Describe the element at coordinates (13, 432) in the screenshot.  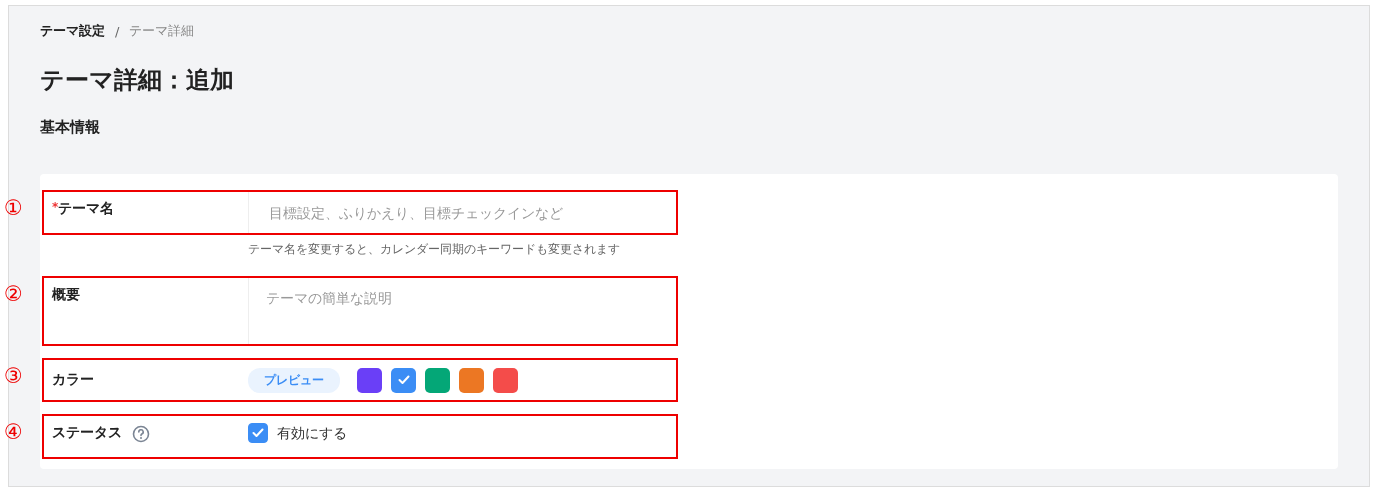
I see `annotation-number: ④` at that location.